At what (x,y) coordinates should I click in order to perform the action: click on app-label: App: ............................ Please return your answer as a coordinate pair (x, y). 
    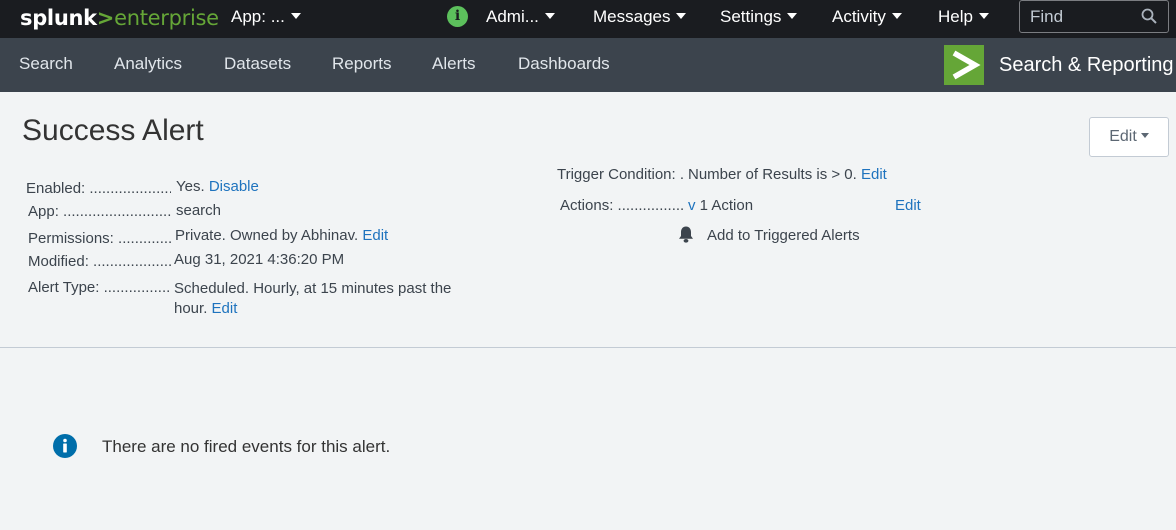
    Looking at the image, I should click on (99, 211).